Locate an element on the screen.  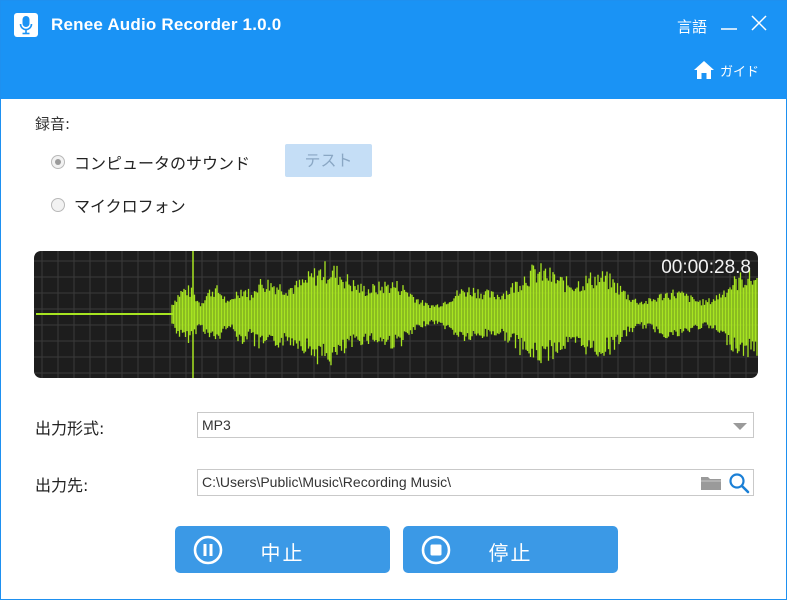
pause-button: 中止 is located at coordinates (282, 549).